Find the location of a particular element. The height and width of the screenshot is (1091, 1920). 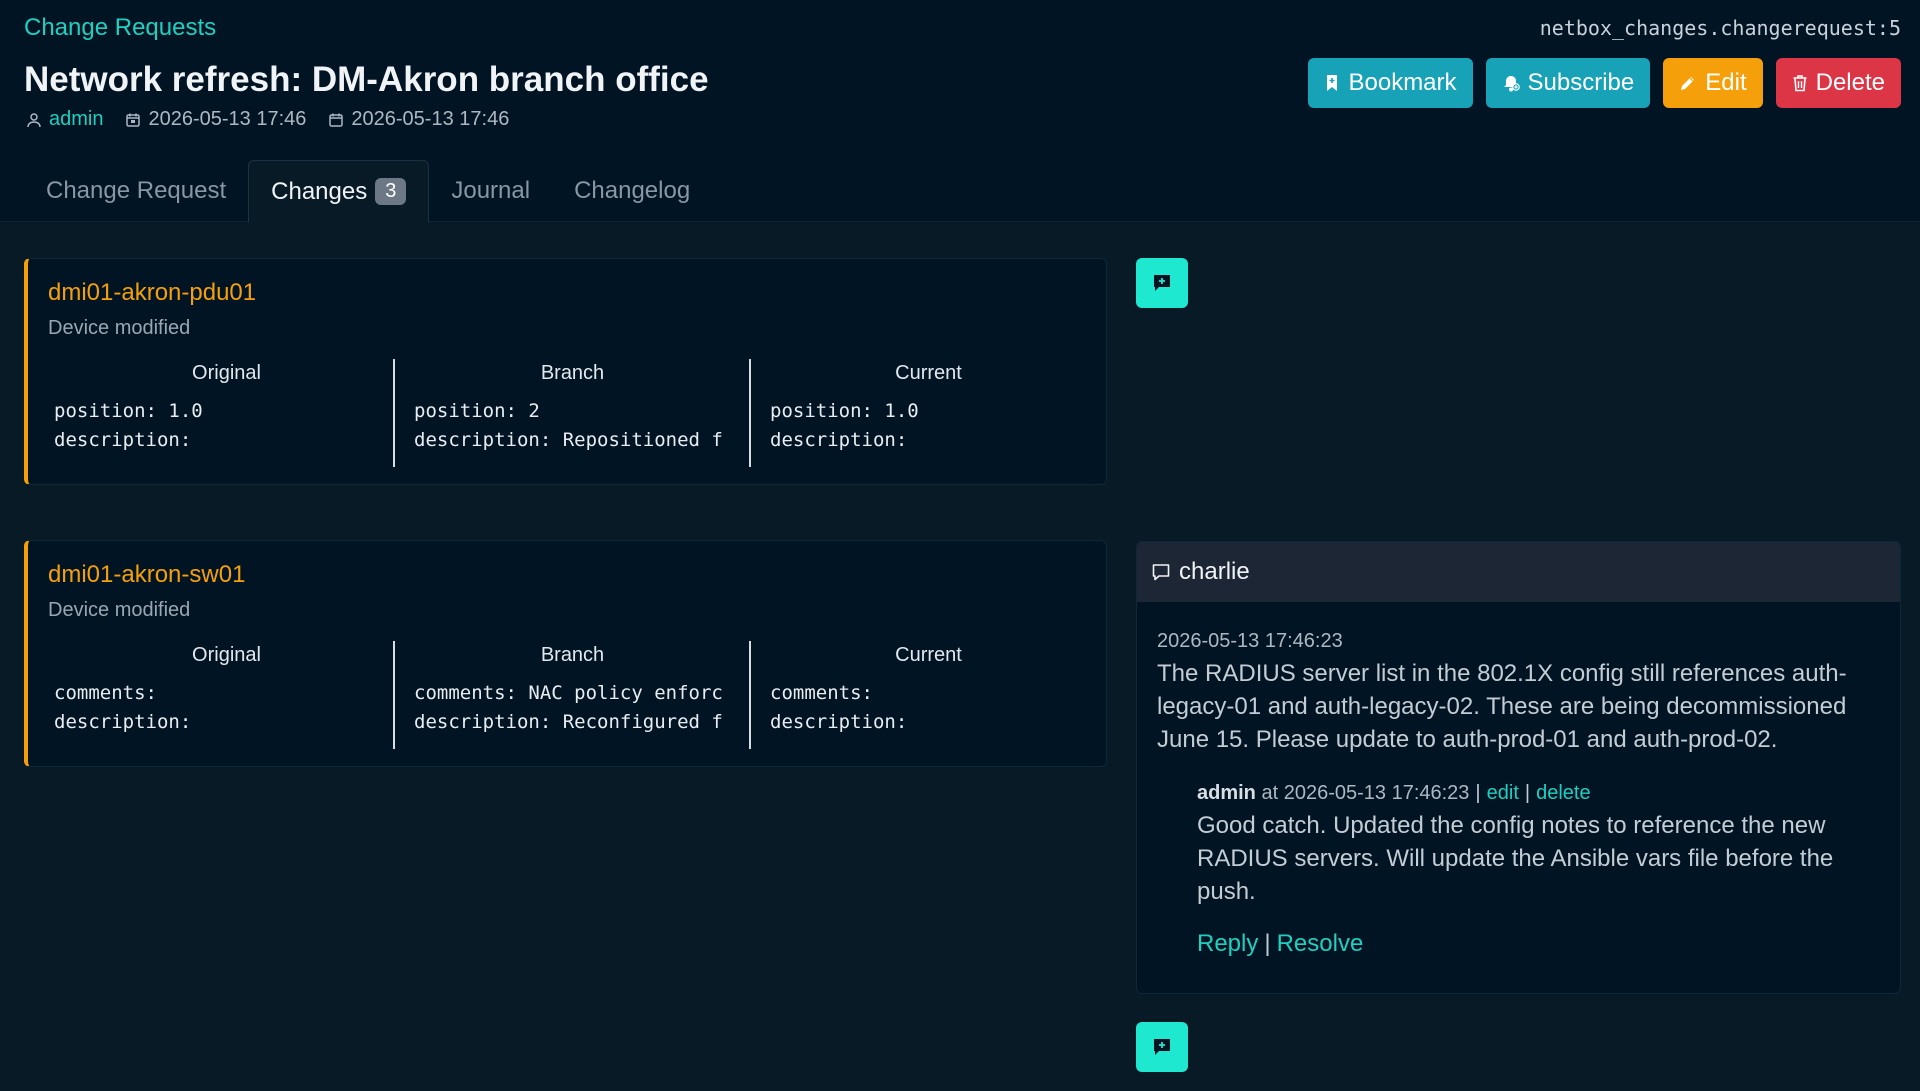

comment-timestamp: 2026-05-13 17:46:23 is located at coordinates (1250, 641).